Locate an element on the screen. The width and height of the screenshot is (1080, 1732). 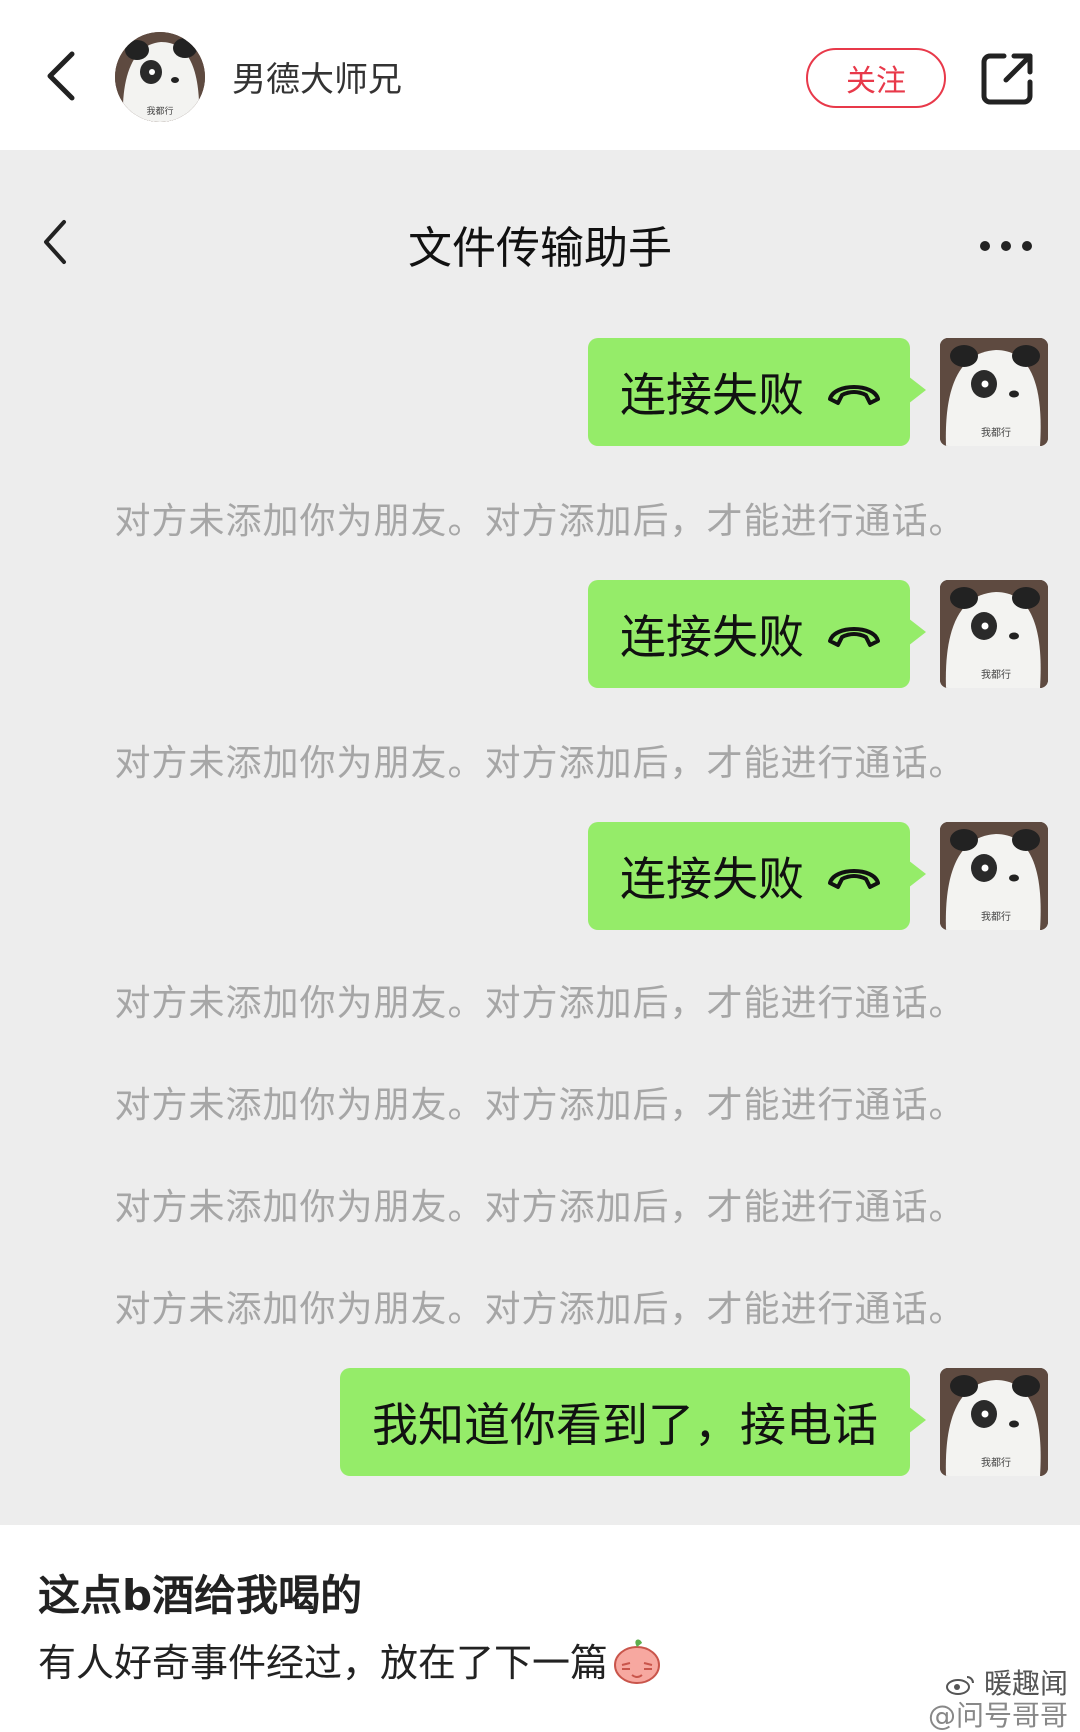
post-body-text: 有人好奇事件经过，放在了下一篇 is located at coordinates (323, 1663).